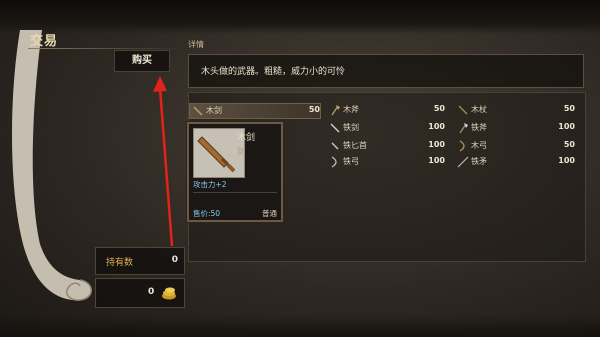 This screenshot has height=337, width=600. What do you see at coordinates (269, 213) in the screenshot?
I see `card-grade: 普通` at bounding box center [269, 213].